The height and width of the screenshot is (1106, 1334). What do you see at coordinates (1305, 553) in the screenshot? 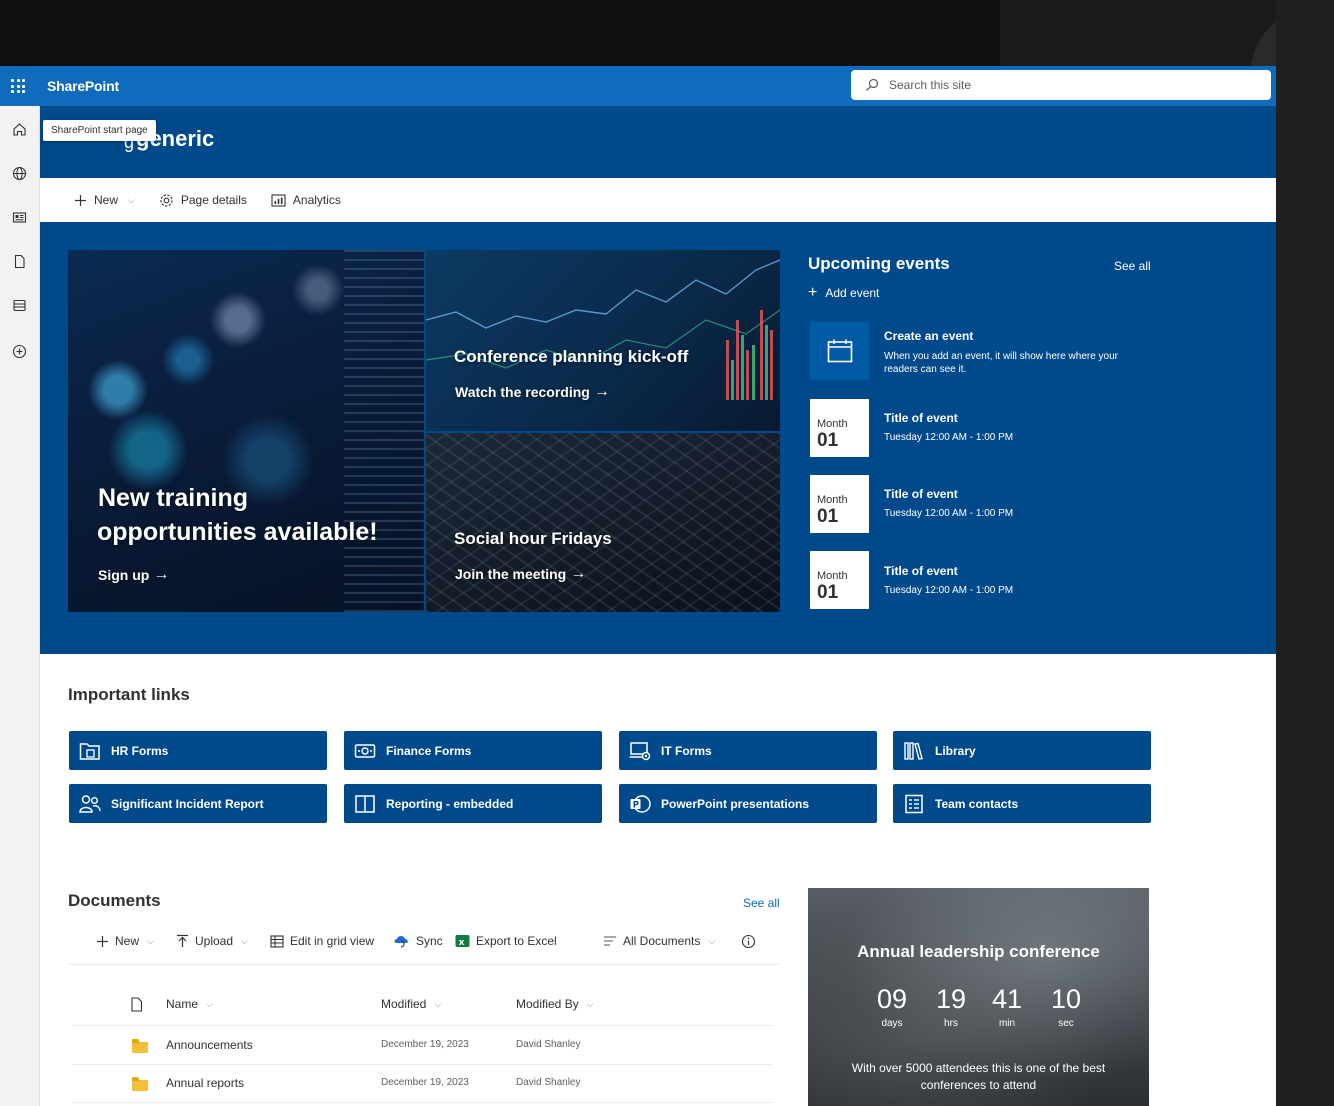
I see `device-frame-right` at bounding box center [1305, 553].